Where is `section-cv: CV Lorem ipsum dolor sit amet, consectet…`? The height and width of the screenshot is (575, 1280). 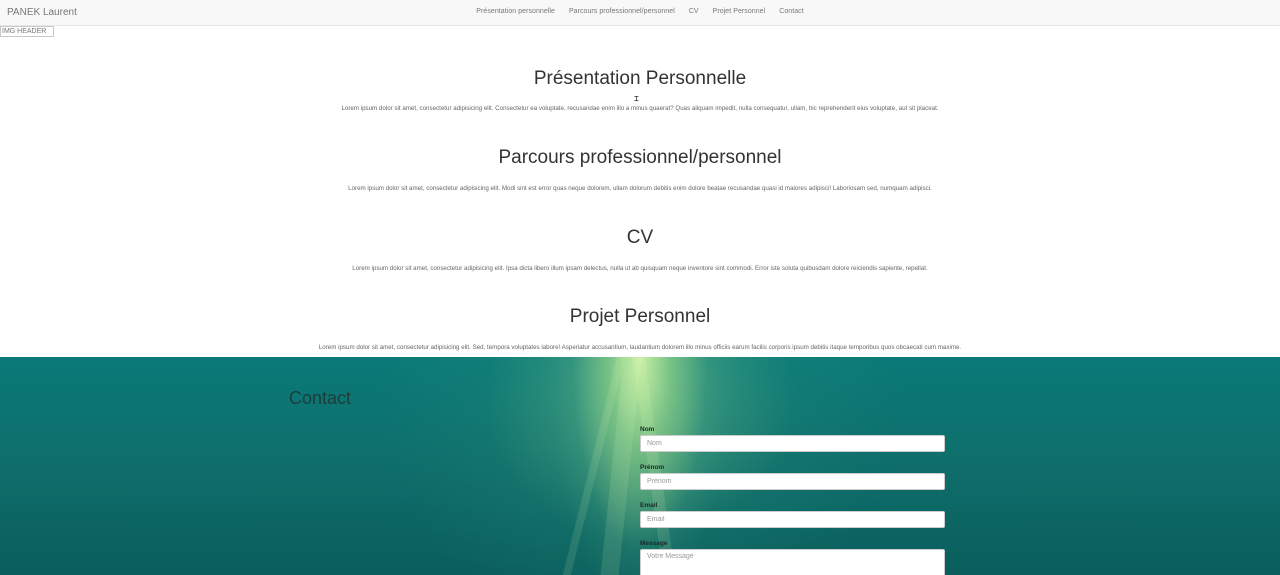 section-cv: CV Lorem ipsum dolor sit amet, consectet… is located at coordinates (640, 250).